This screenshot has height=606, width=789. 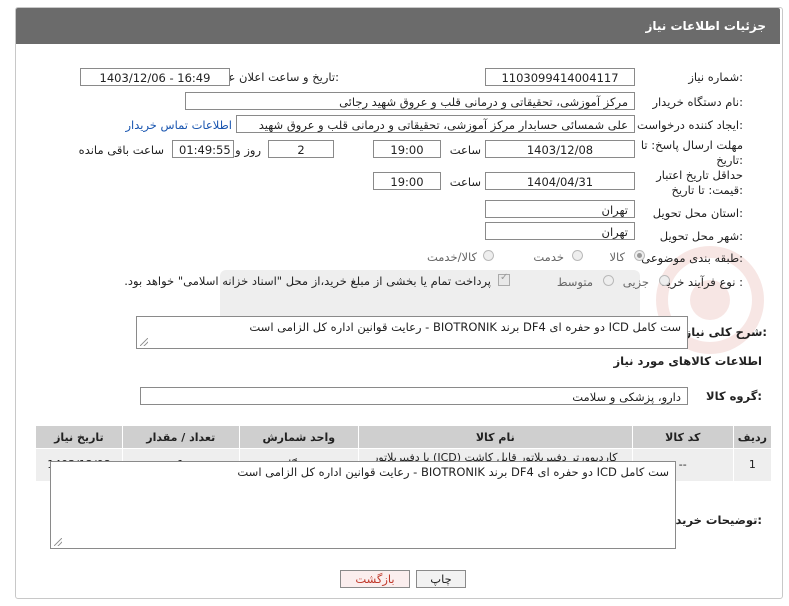 I want to click on buyer-org-label: نام دستگاه خریدار:, so click(x=697, y=102).